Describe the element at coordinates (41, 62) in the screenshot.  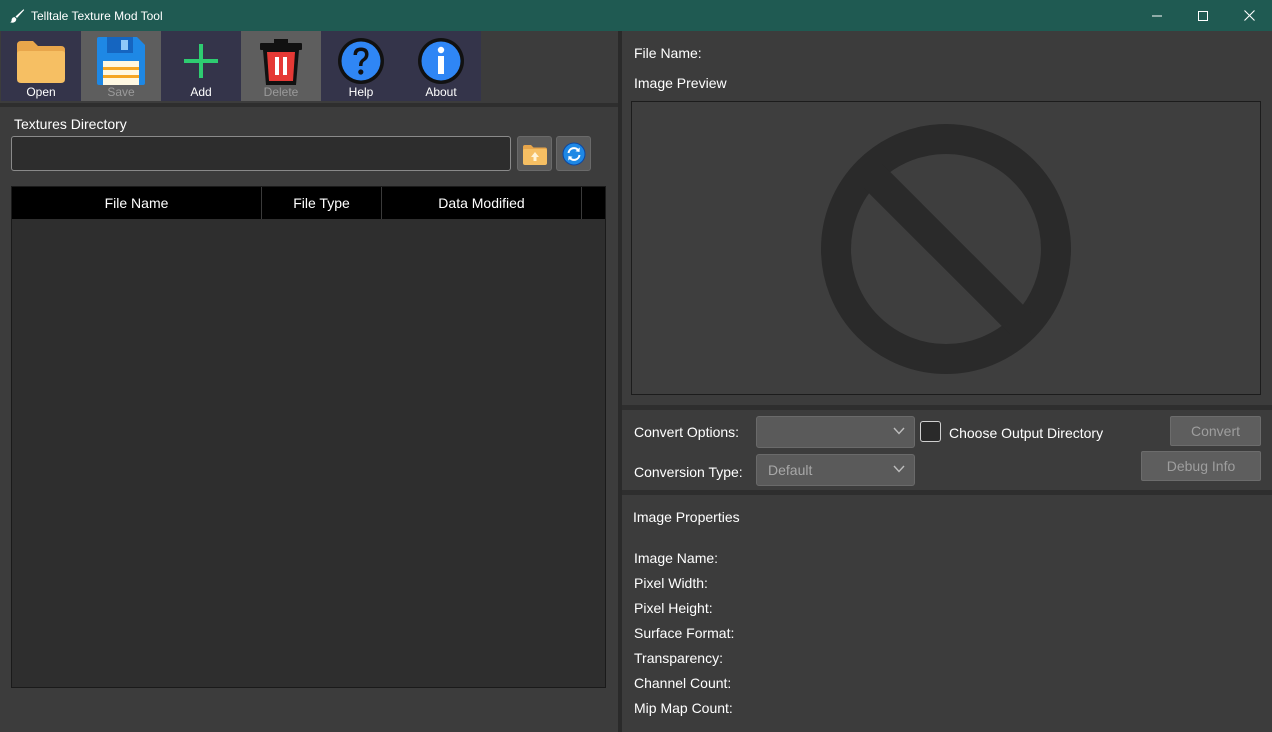
I see `folder-icon` at that location.